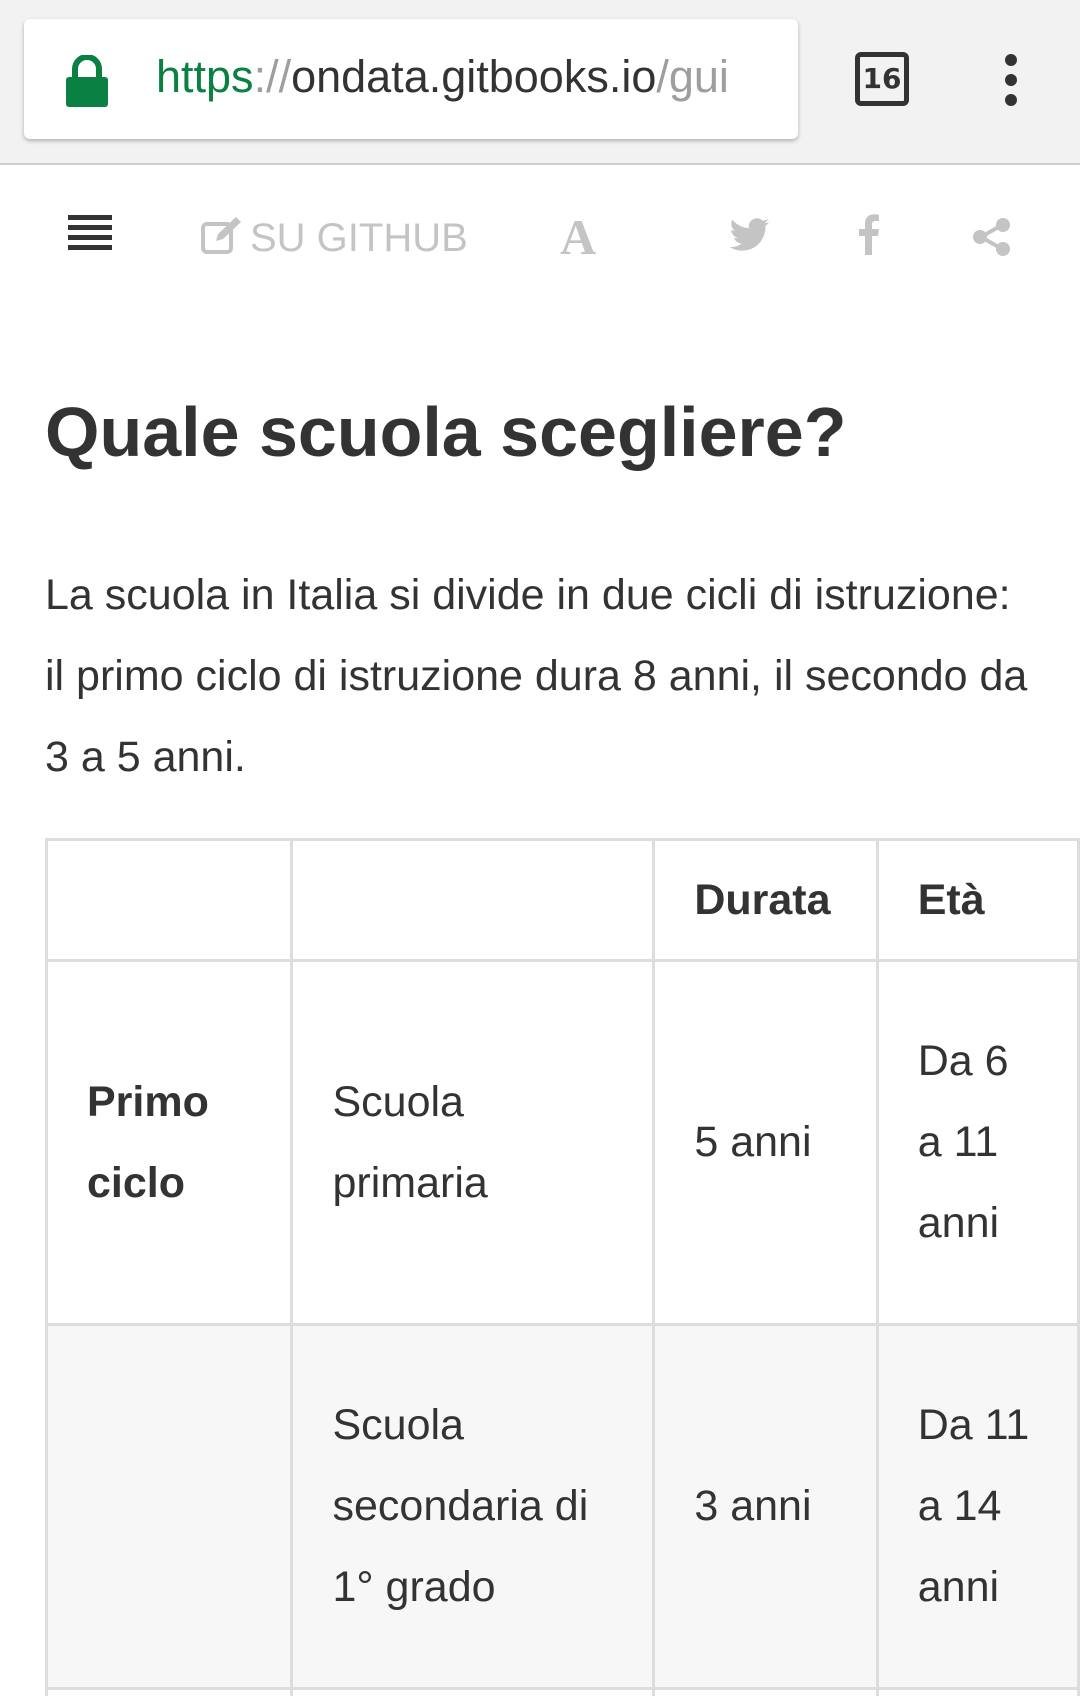 The height and width of the screenshot is (1696, 1080). I want to click on address-bar: https://ondata.gitbooks.io/gui, so click(411, 79).